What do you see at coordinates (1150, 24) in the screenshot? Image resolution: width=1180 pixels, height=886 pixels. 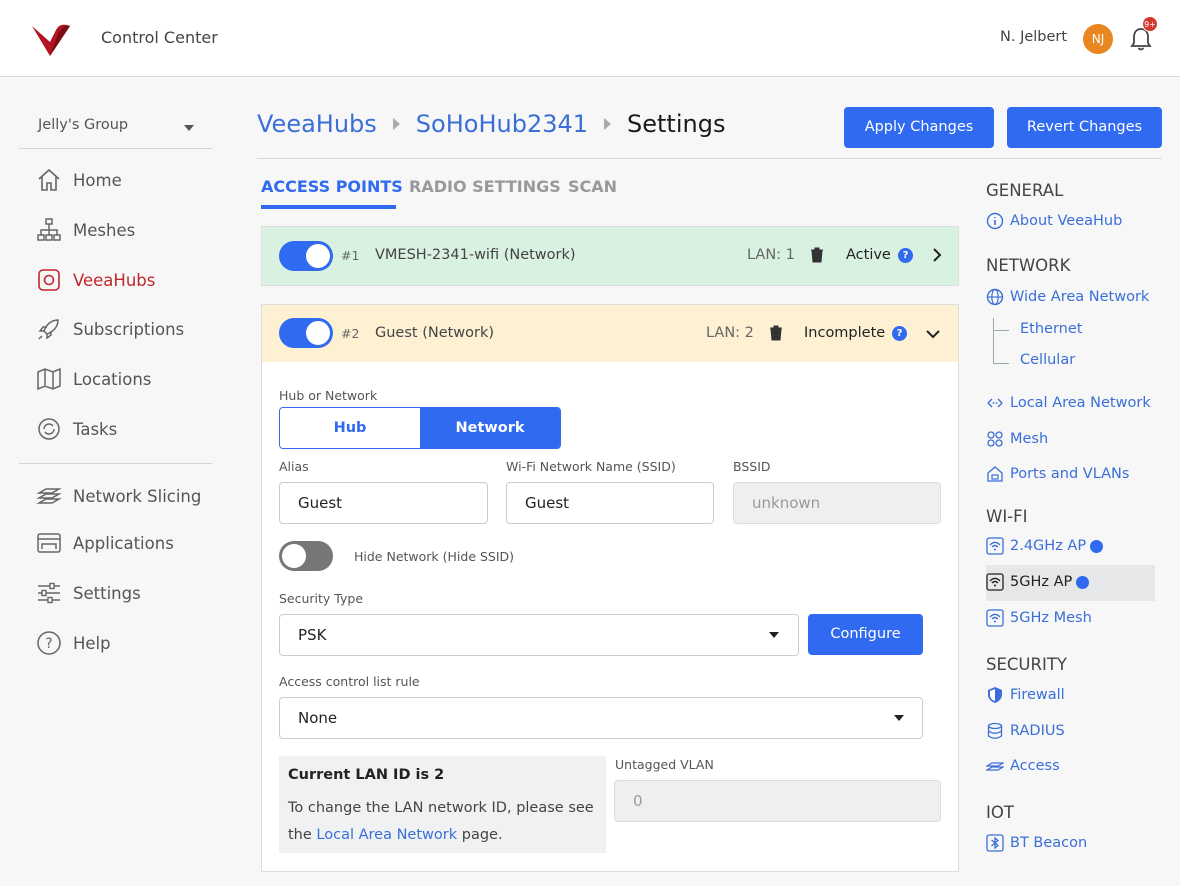 I see `notification-badge: 9+` at bounding box center [1150, 24].